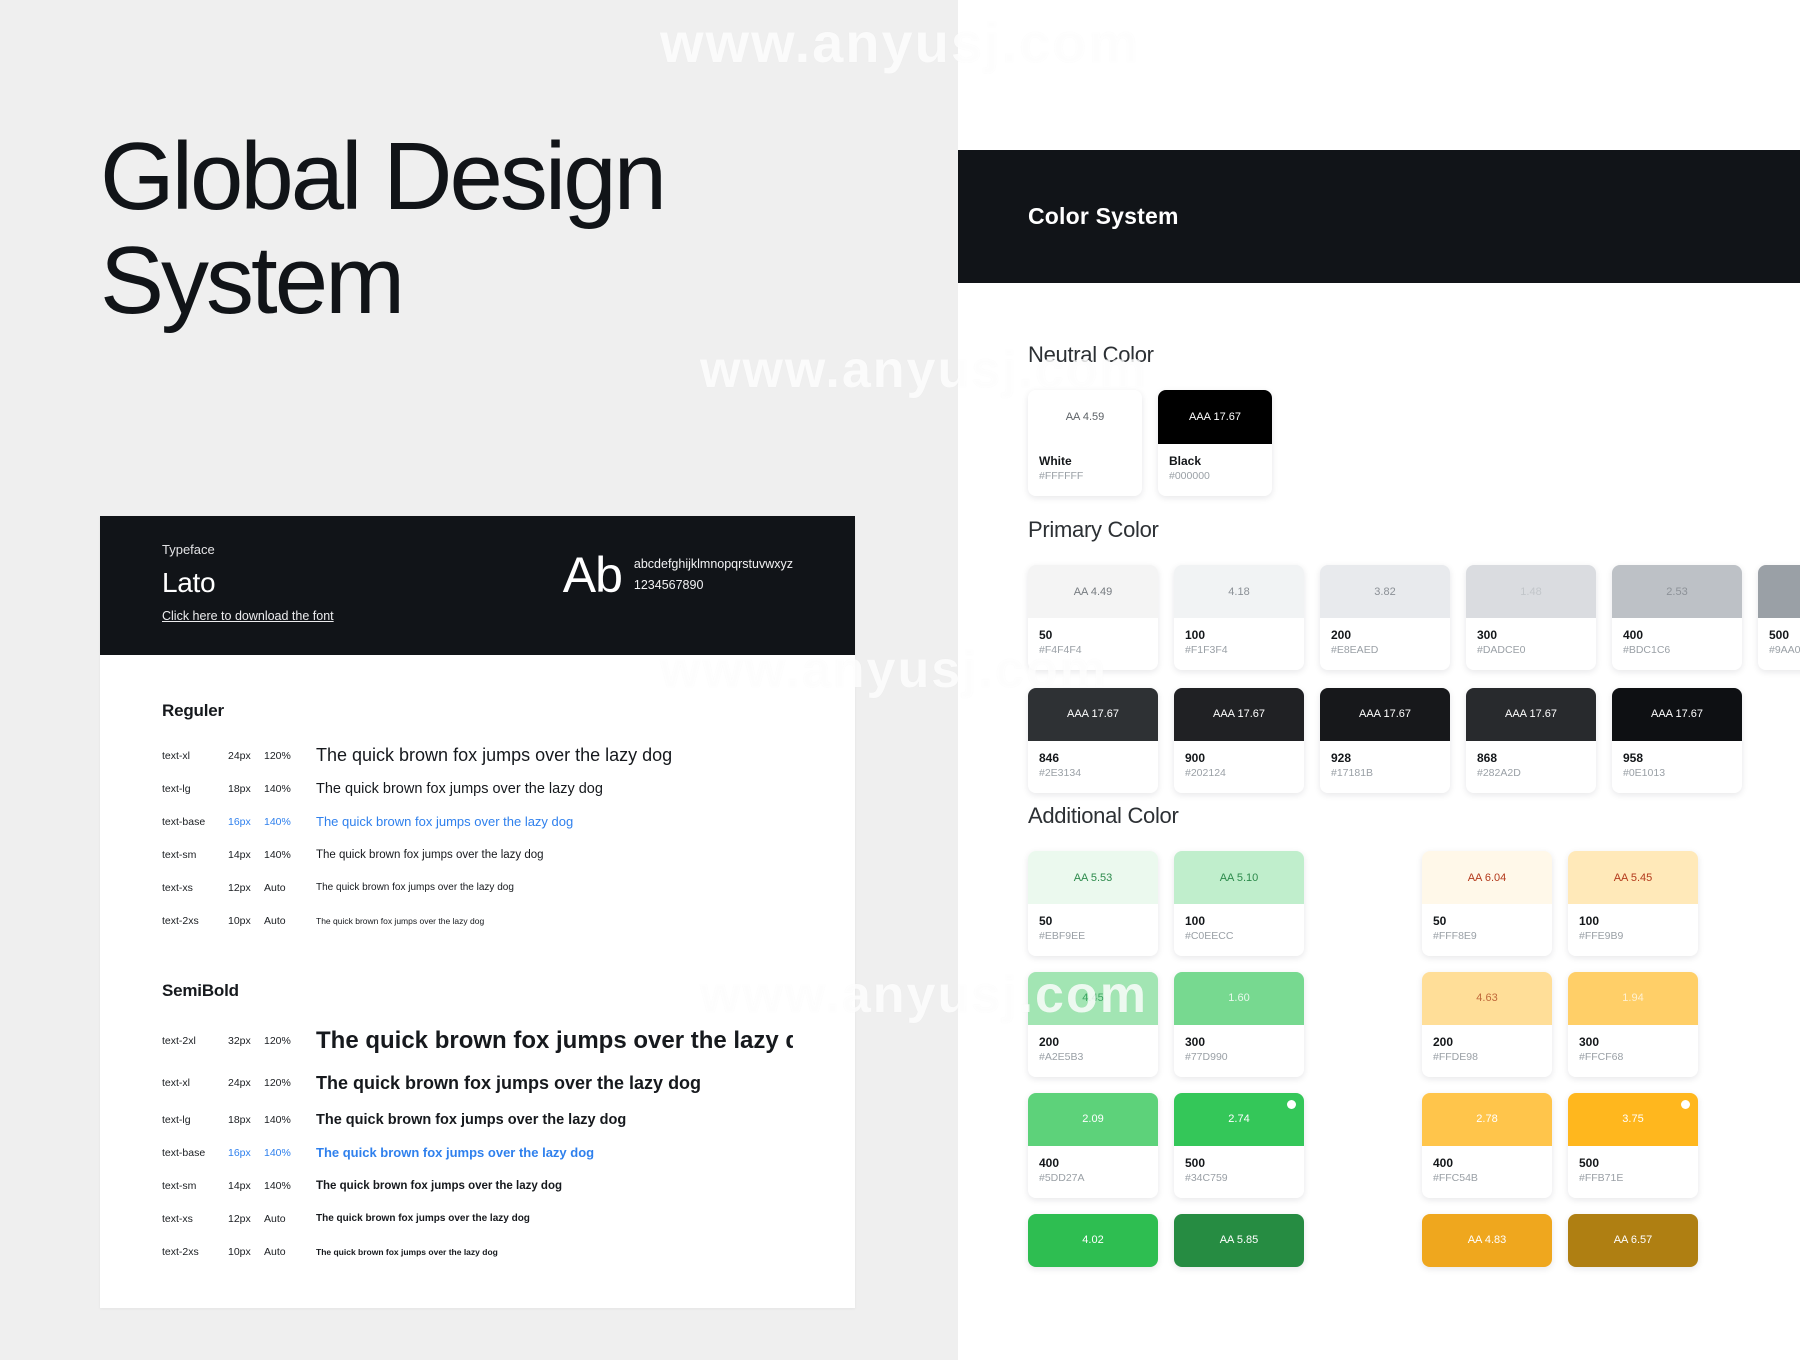  I want to click on color-swatch: AA 5.10 100 #C0EECC, so click(1239, 903).